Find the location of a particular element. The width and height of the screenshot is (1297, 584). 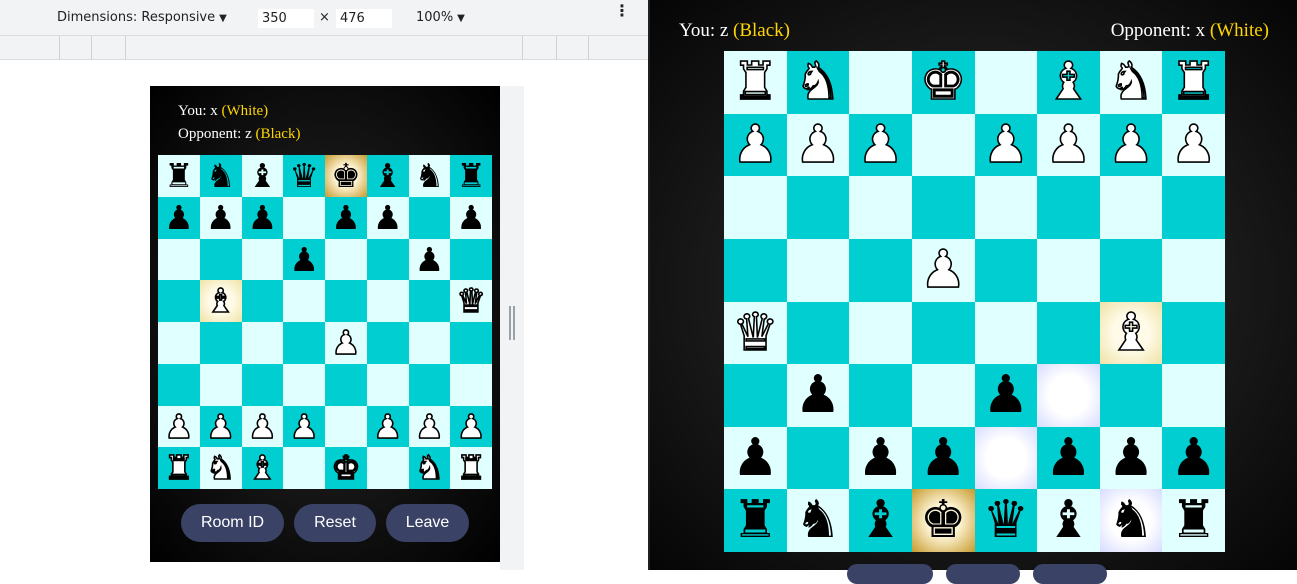

black-bishop-icon: ♝ is located at coordinates (880, 520).